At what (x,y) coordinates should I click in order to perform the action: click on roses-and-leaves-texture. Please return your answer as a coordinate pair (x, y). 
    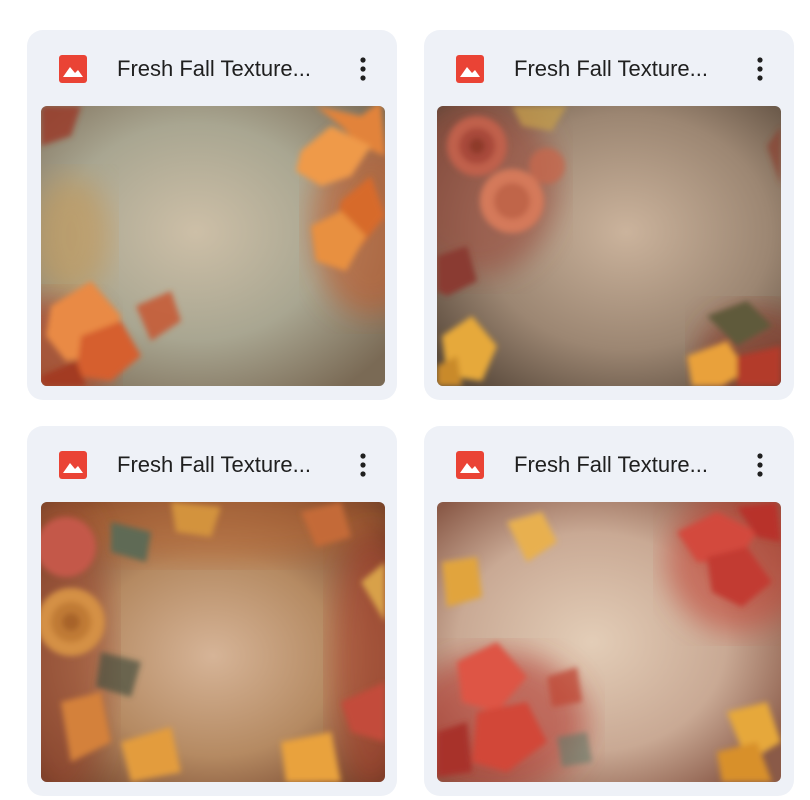
    Looking at the image, I should click on (609, 246).